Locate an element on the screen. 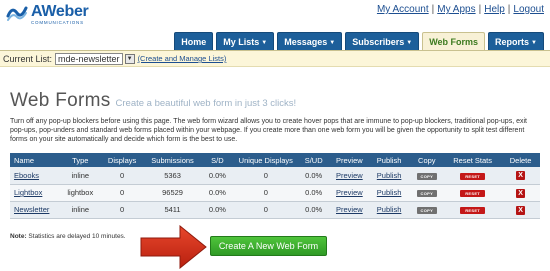  tab-messages: Messages ▼ is located at coordinates (310, 41).